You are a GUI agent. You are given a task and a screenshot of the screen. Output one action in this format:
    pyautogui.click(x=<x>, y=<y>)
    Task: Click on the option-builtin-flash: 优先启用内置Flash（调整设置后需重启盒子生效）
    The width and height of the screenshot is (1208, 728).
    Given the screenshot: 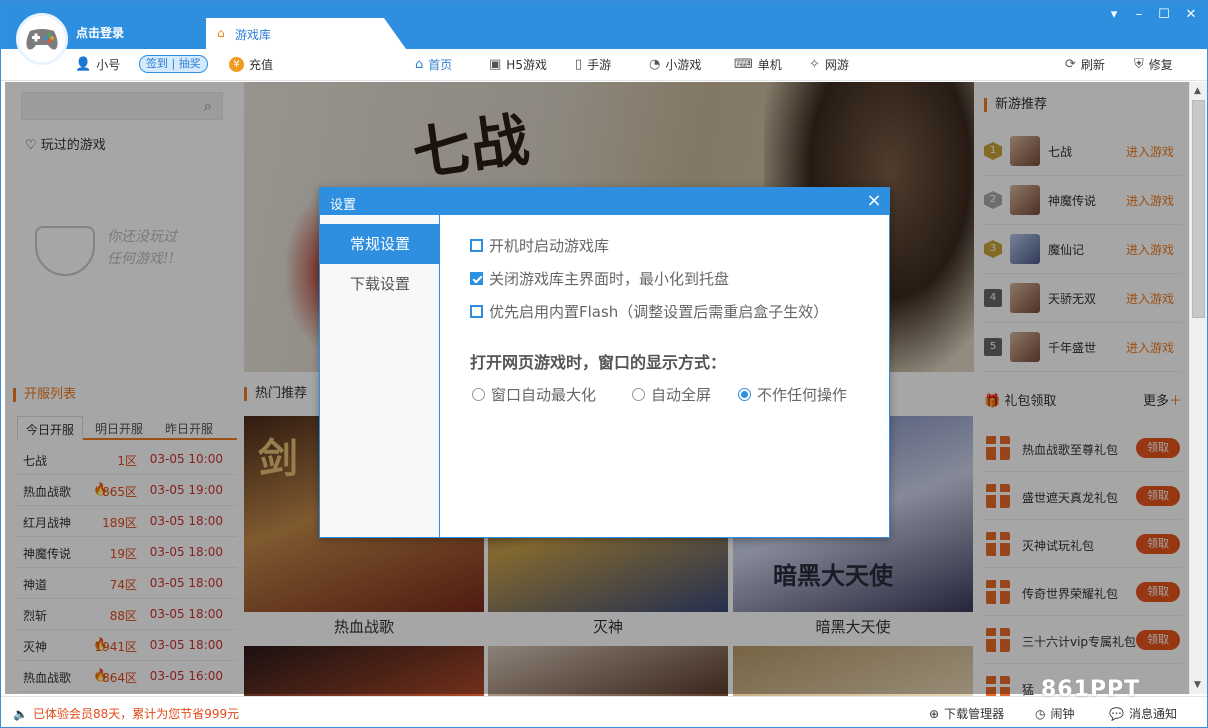 What is the action you would take?
    pyautogui.click(x=649, y=311)
    